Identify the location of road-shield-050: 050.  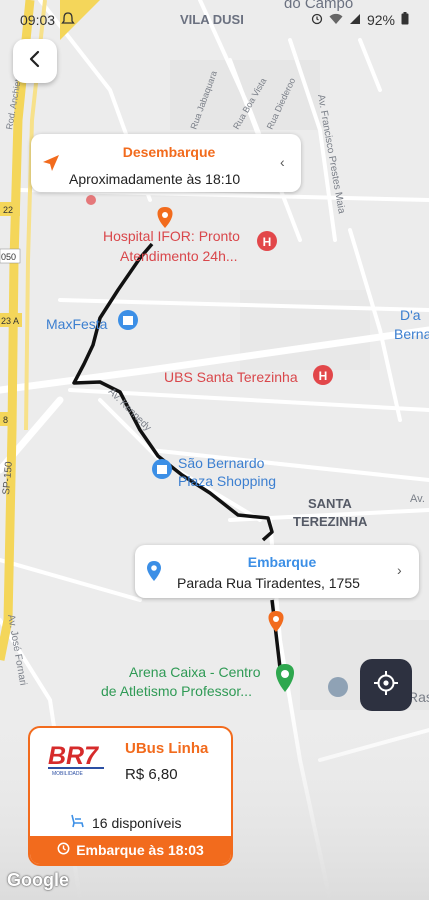
(8, 257).